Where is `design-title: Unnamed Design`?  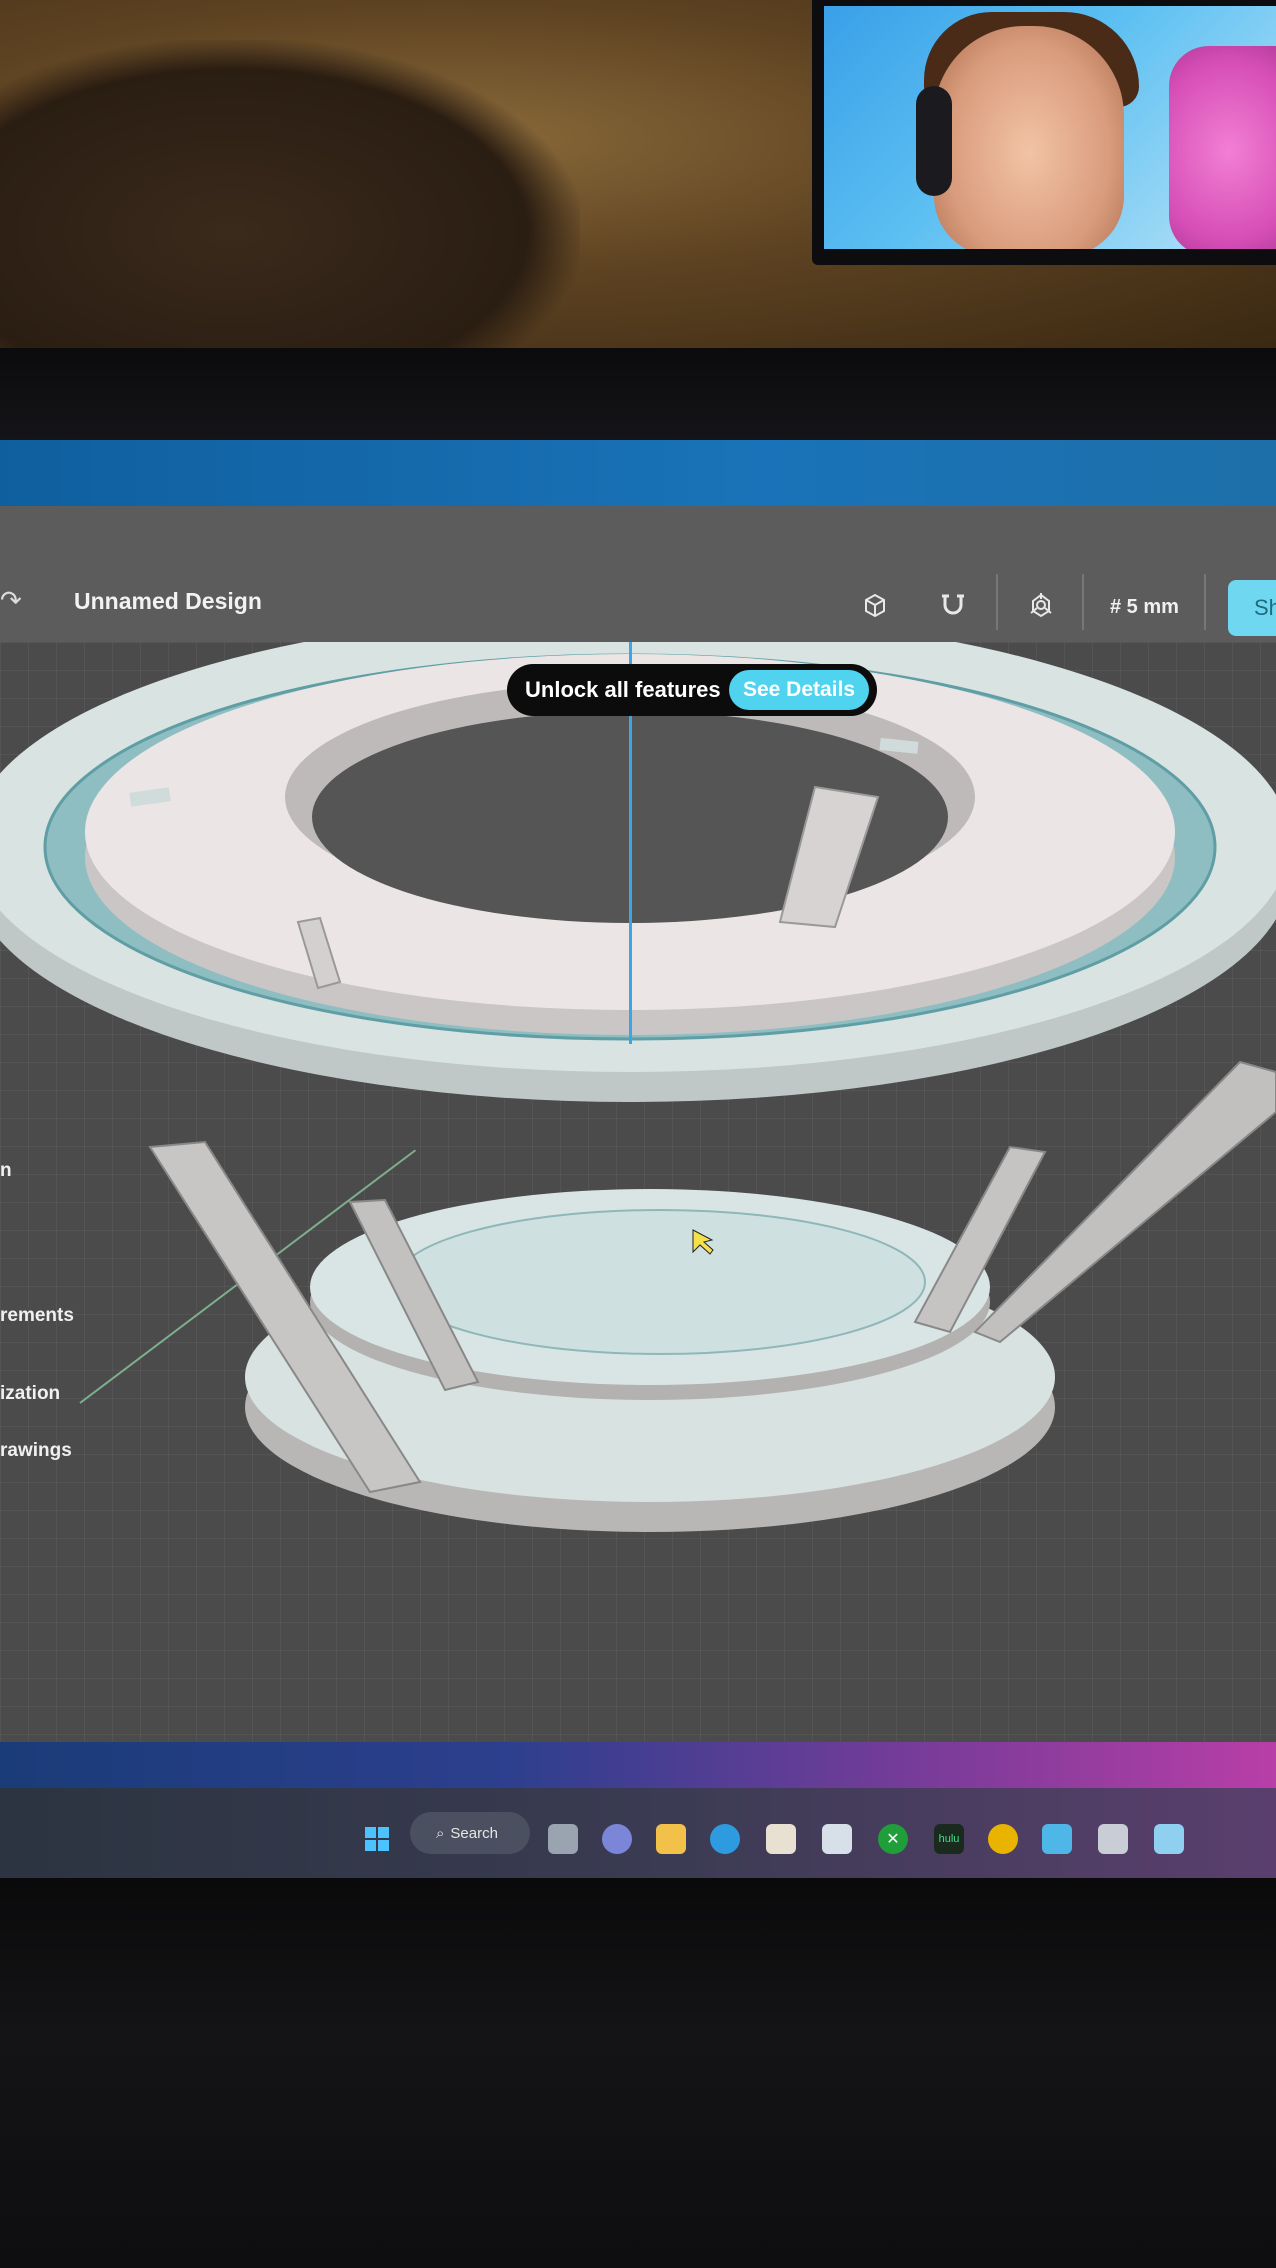 design-title: Unnamed Design is located at coordinates (168, 601).